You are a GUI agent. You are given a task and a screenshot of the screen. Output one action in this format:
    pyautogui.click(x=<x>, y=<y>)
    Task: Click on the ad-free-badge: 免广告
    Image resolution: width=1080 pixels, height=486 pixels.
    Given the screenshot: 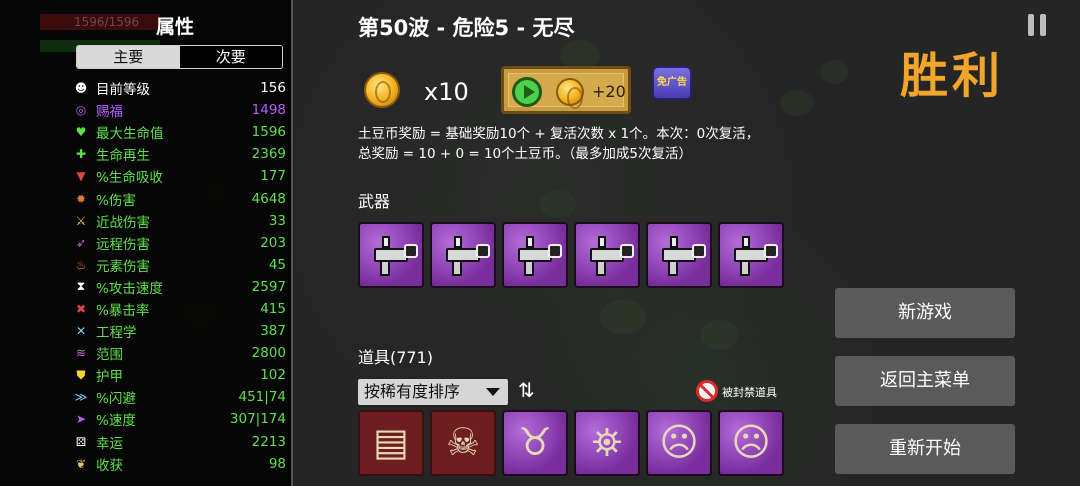 What is the action you would take?
    pyautogui.click(x=672, y=83)
    